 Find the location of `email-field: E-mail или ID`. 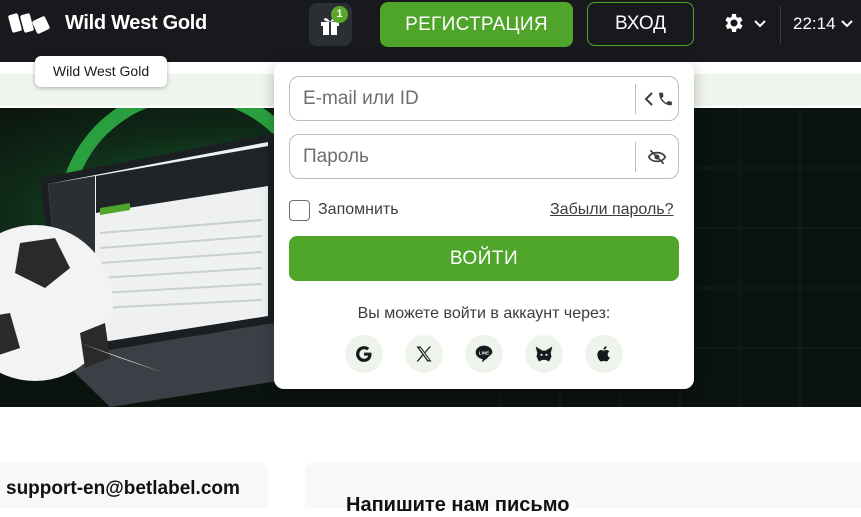

email-field: E-mail или ID is located at coordinates (484, 98).